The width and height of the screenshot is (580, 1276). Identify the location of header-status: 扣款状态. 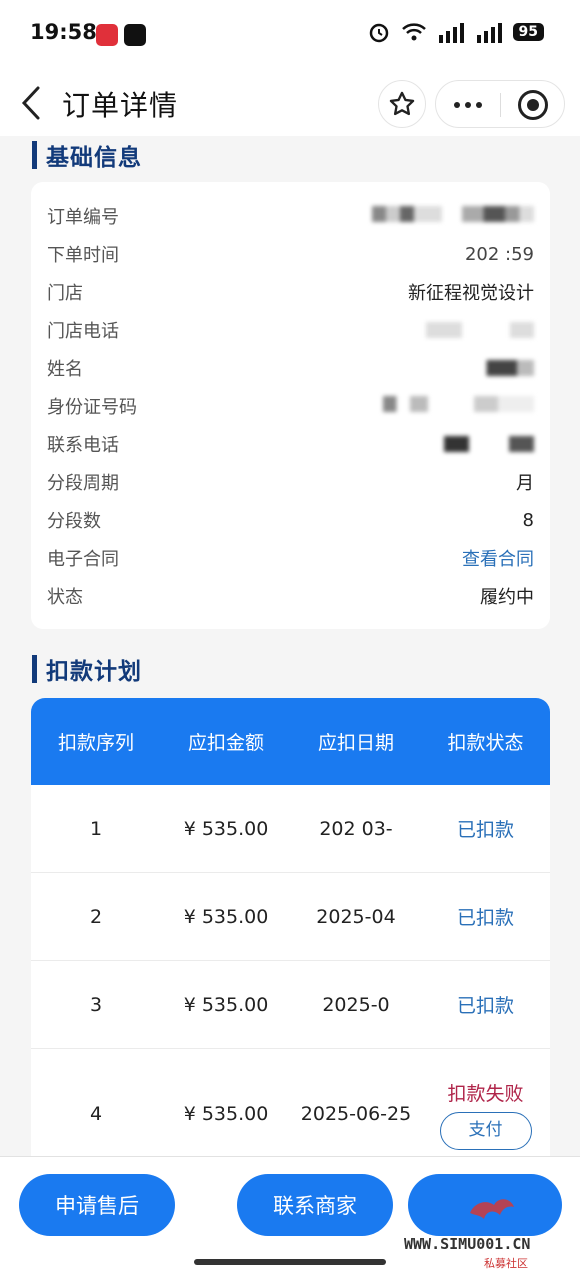
(485, 743).